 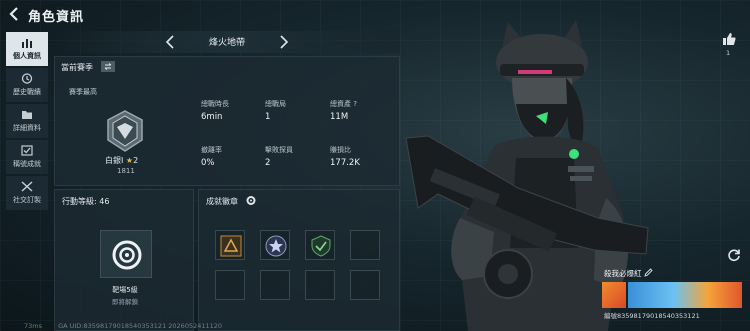 I want to click on stat-value: 11M, so click(x=339, y=117).